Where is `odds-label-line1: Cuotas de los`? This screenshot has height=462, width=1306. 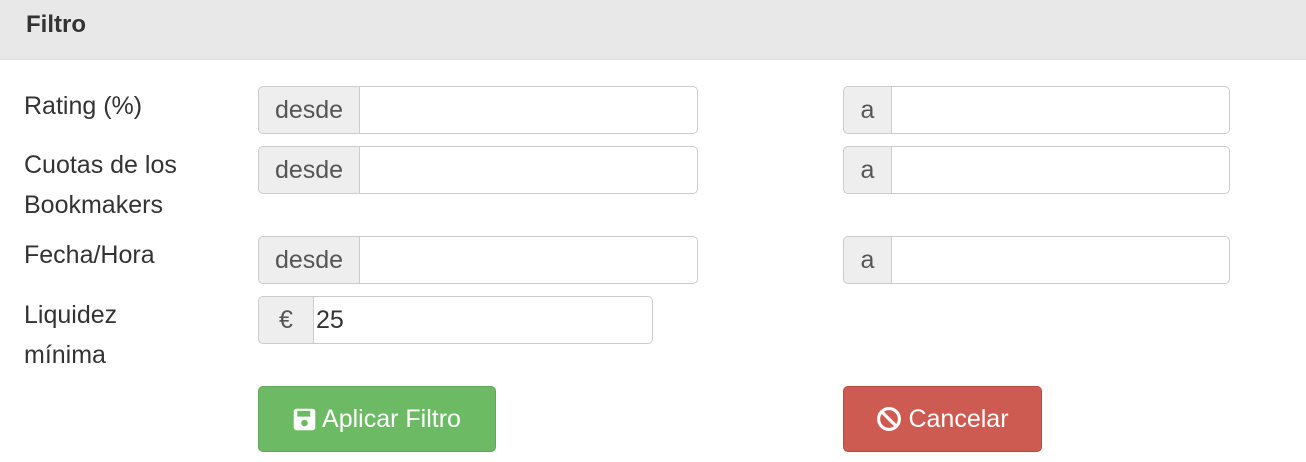
odds-label-line1: Cuotas de los is located at coordinates (100, 165).